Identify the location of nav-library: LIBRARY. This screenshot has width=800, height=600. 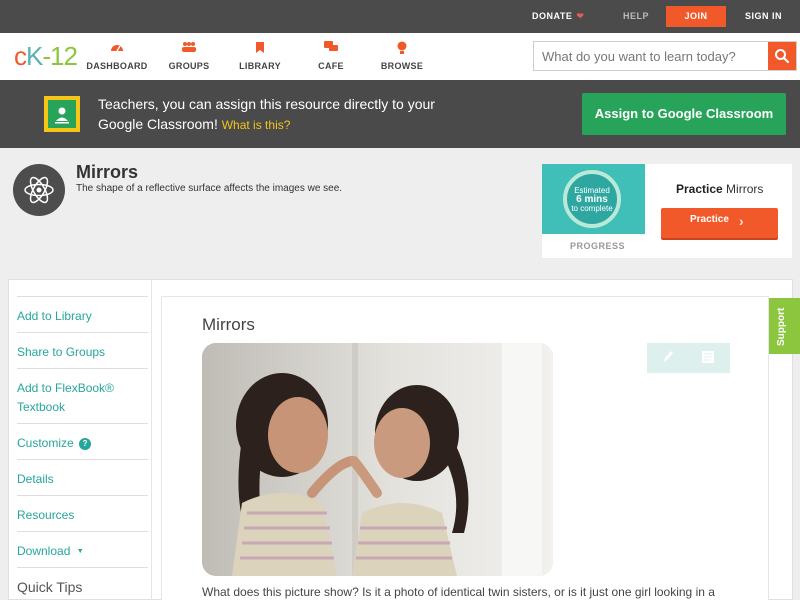
(260, 56).